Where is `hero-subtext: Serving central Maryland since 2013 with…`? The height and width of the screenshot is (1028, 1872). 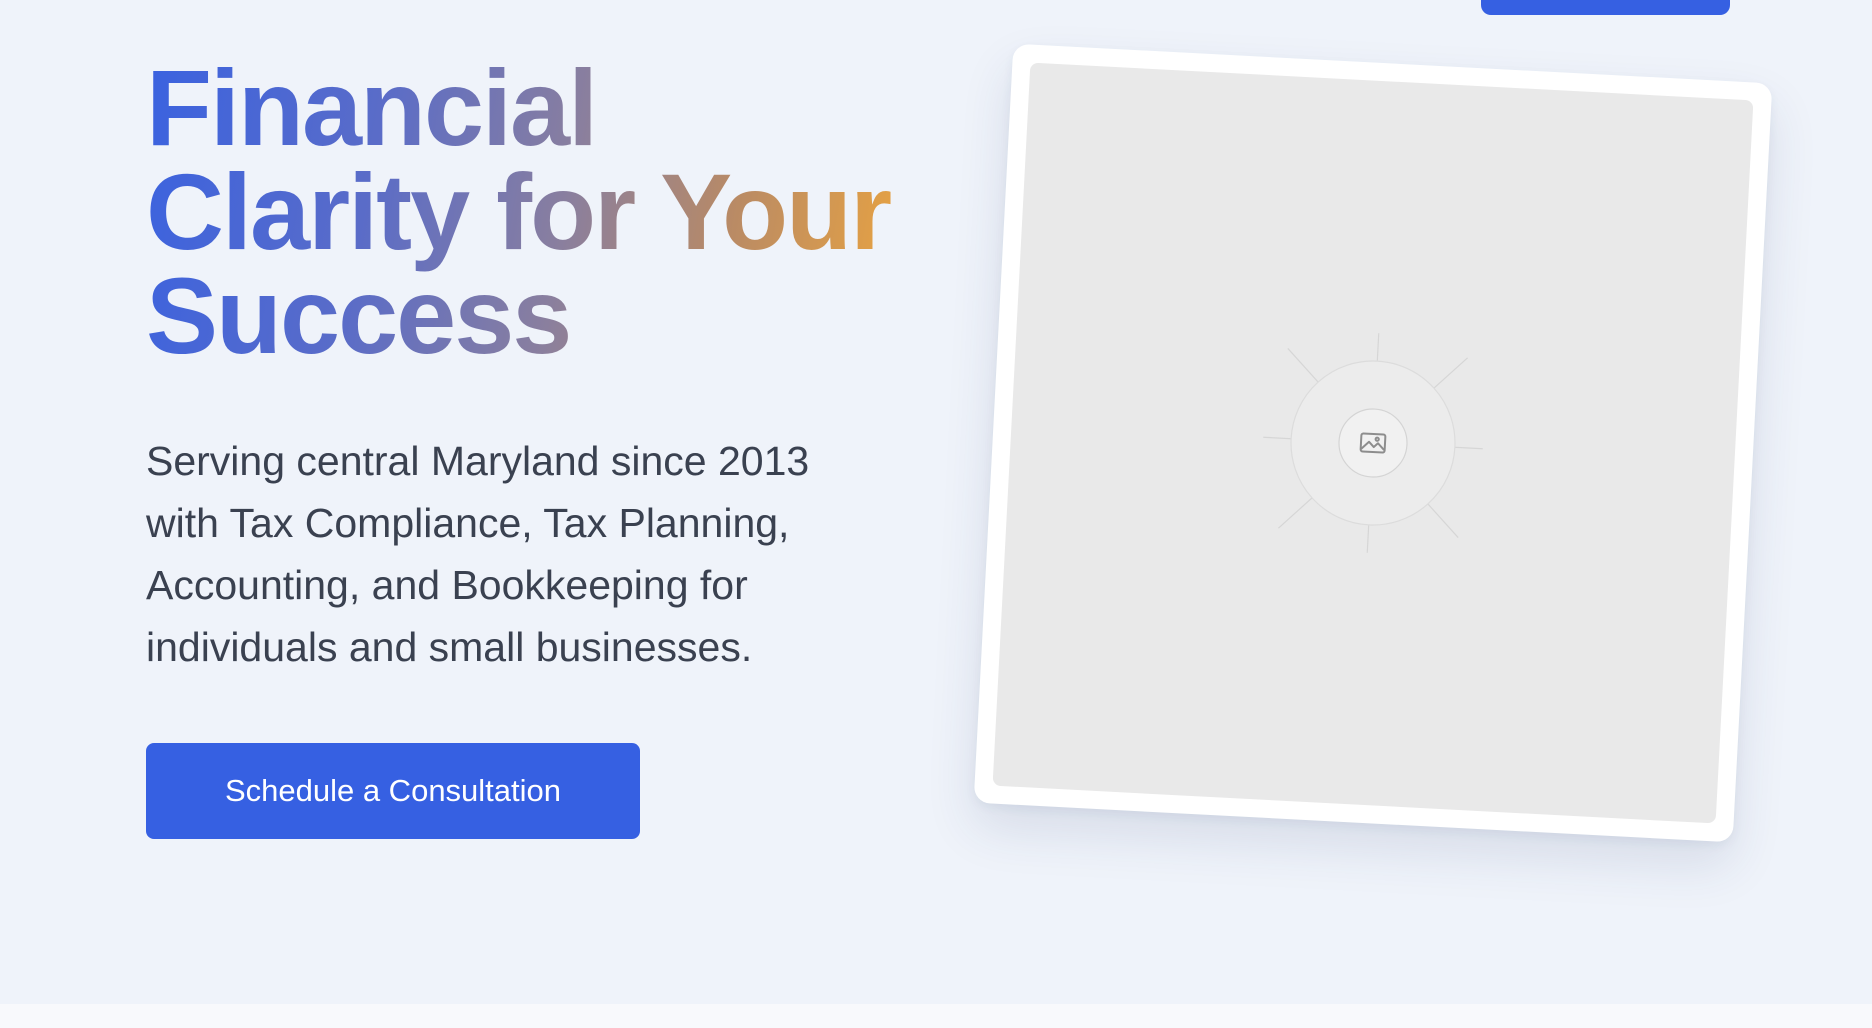 hero-subtext: Serving central Maryland since 2013 with… is located at coordinates (478, 554).